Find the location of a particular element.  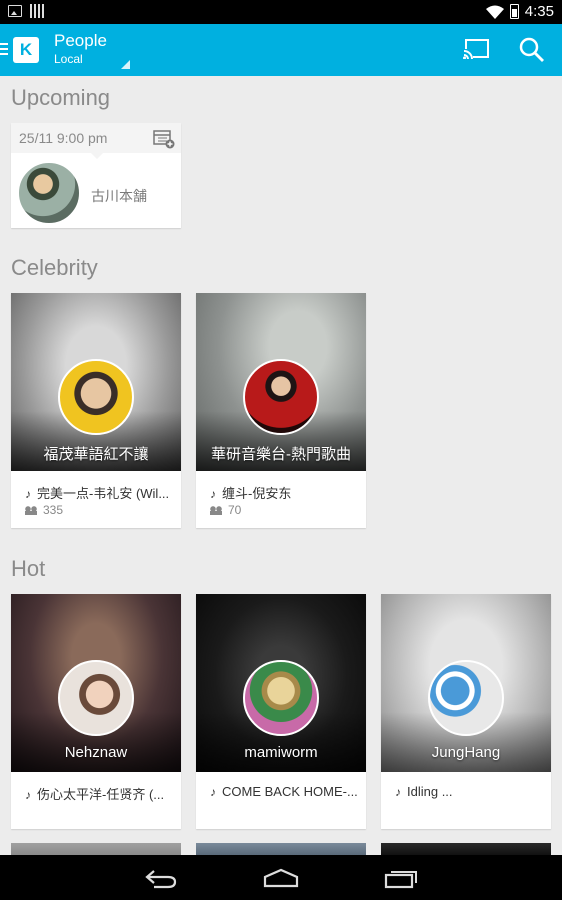

wifi-icon is located at coordinates (494, 12).